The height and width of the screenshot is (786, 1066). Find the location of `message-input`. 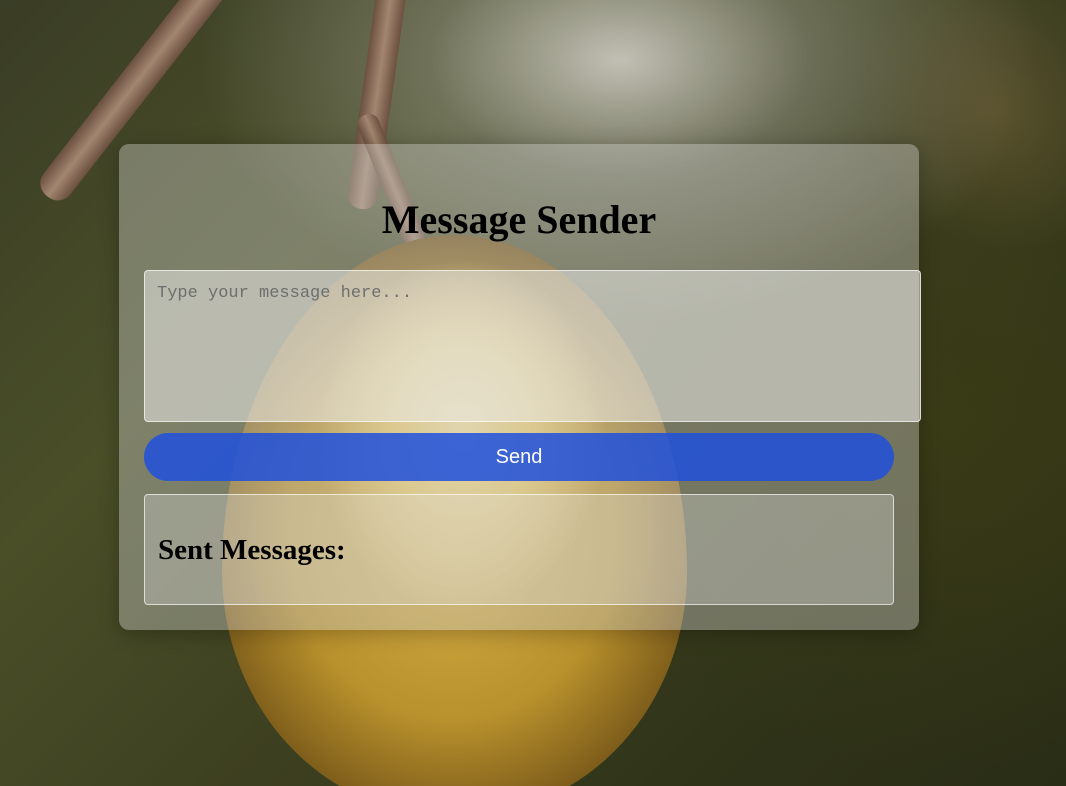

message-input is located at coordinates (532, 346).